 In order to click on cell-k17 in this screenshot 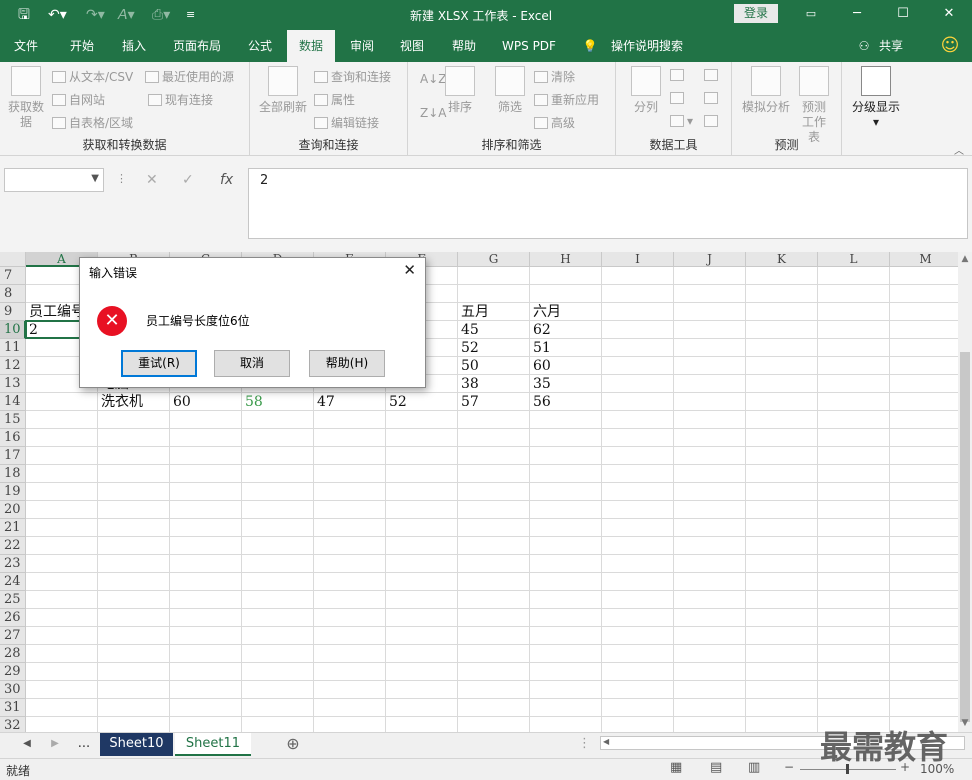, I will do `click(782, 456)`.